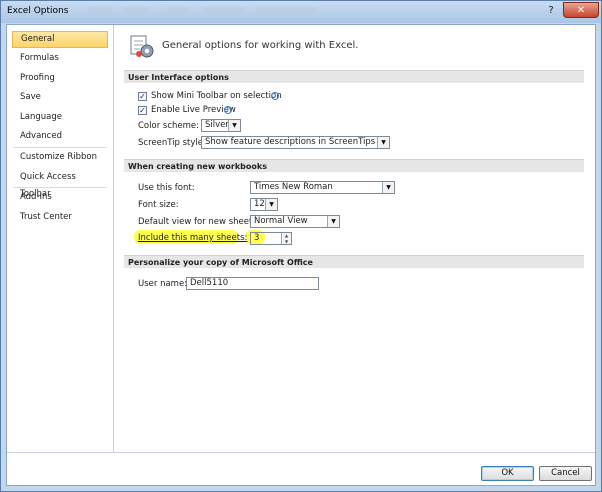 The height and width of the screenshot is (492, 602). What do you see at coordinates (60, 136) in the screenshot?
I see `nav-item-advanced: Advanced` at bounding box center [60, 136].